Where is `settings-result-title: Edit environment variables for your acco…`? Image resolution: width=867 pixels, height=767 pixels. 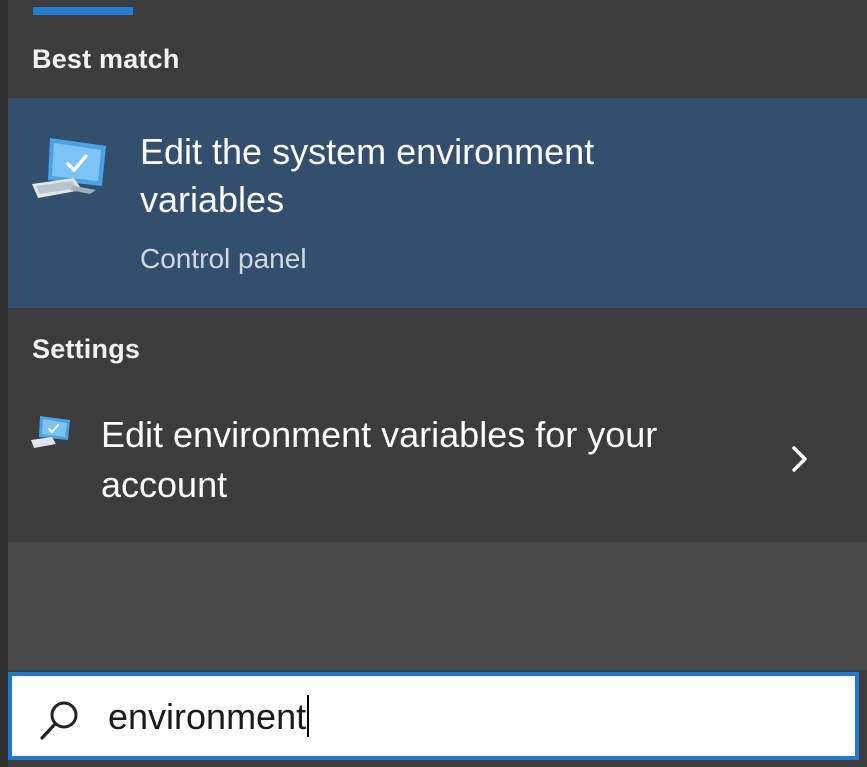
settings-result-title: Edit environment variables for your acco… is located at coordinates (379, 459).